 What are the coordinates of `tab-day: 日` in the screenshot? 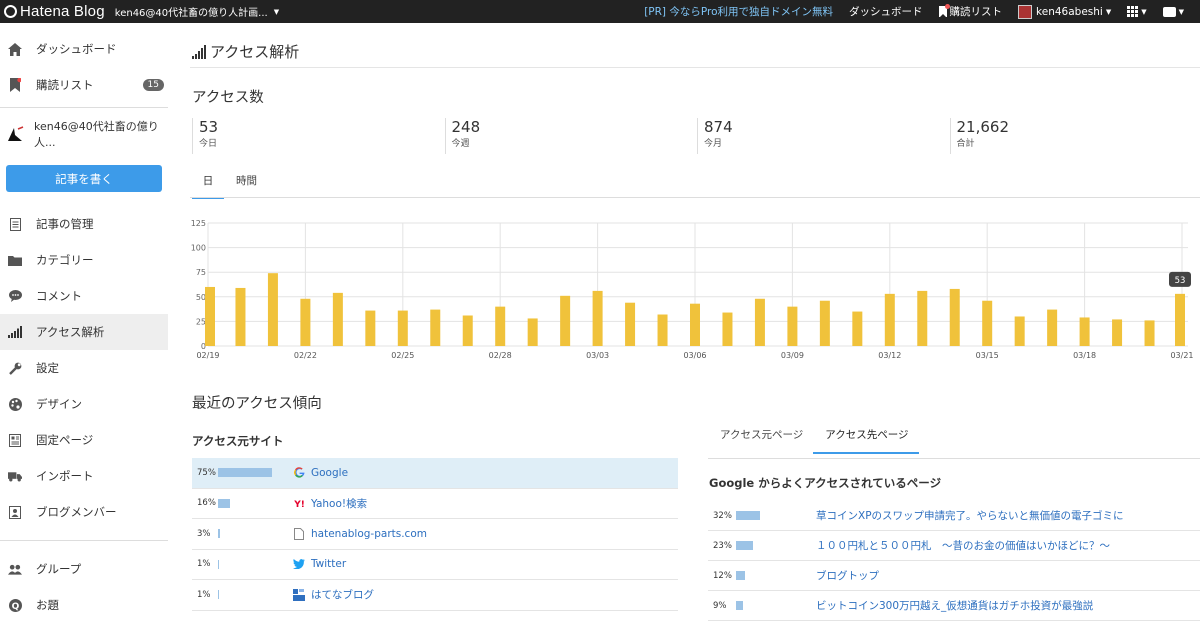 It's located at (208, 186).